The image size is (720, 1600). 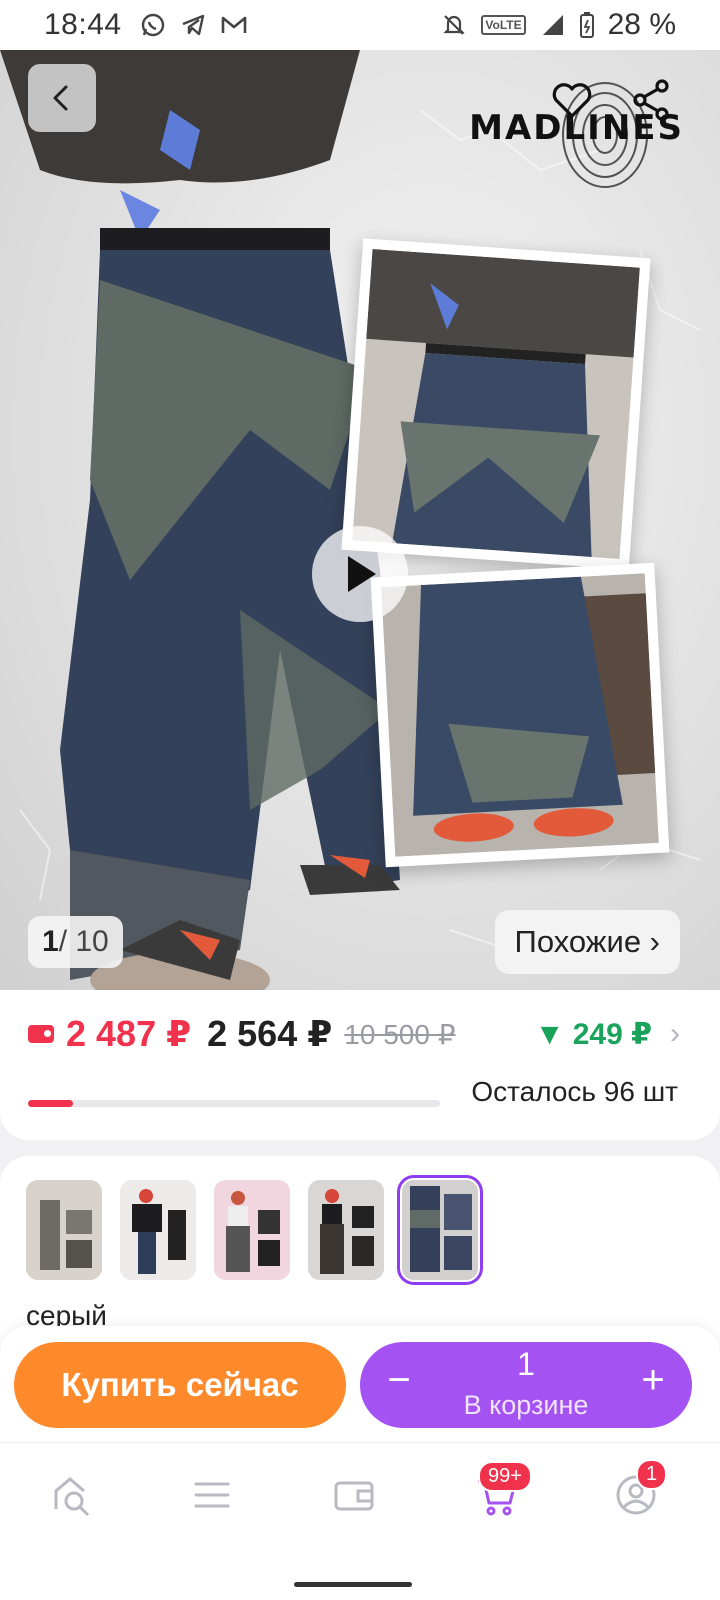 I want to click on share-icon, so click(x=652, y=100).